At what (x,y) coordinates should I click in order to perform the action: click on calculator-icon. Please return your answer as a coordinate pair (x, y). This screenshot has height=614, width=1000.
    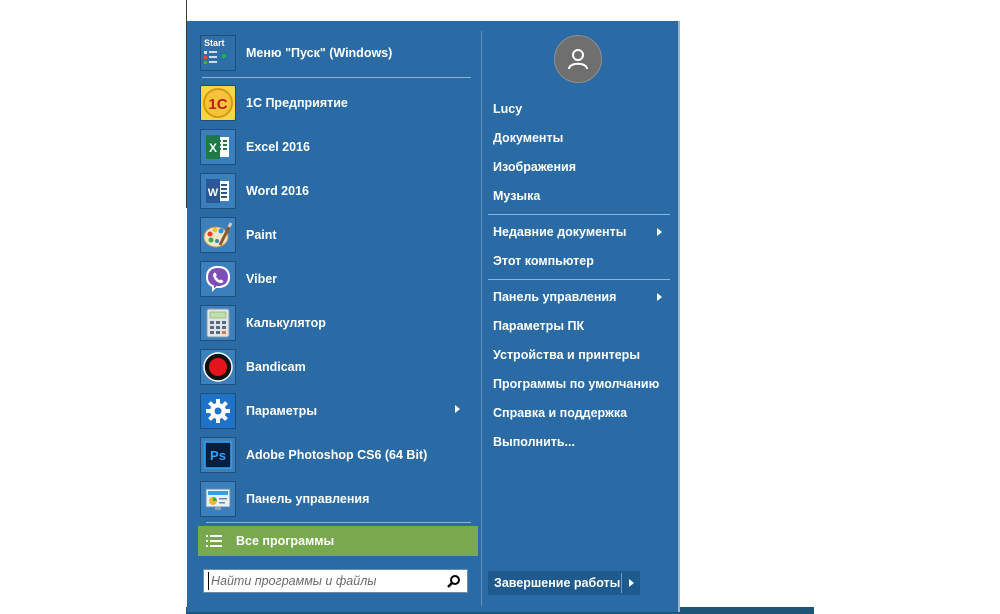
    Looking at the image, I should click on (218, 323).